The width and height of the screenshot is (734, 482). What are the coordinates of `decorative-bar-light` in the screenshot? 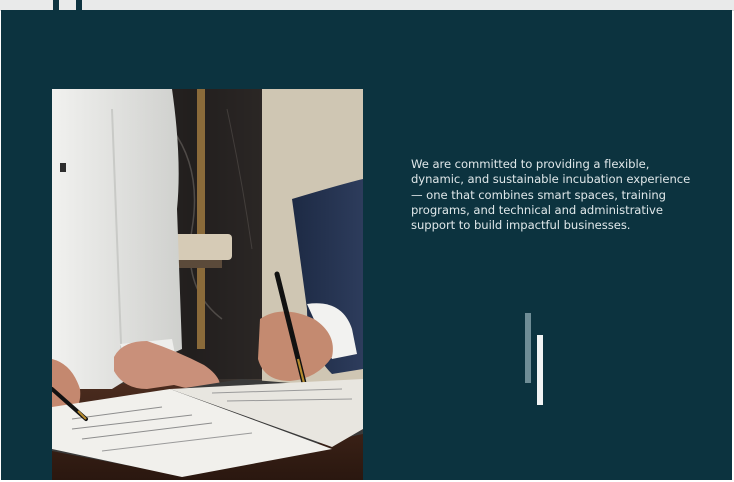 It's located at (540, 370).